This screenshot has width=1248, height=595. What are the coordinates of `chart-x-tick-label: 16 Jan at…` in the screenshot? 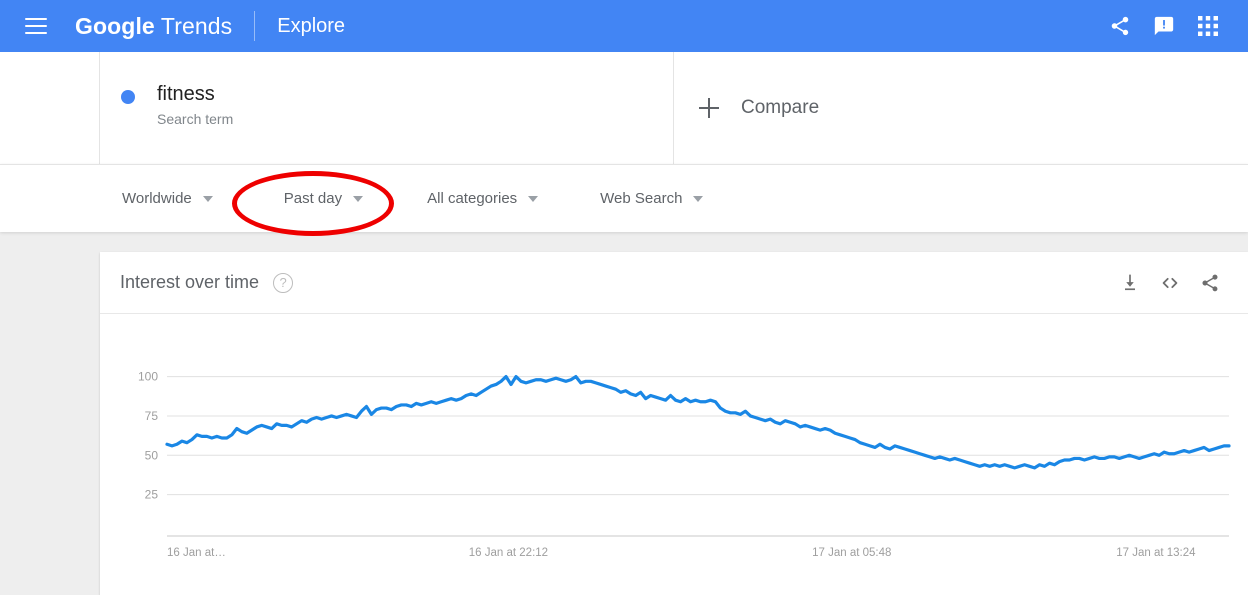 It's located at (196, 553).